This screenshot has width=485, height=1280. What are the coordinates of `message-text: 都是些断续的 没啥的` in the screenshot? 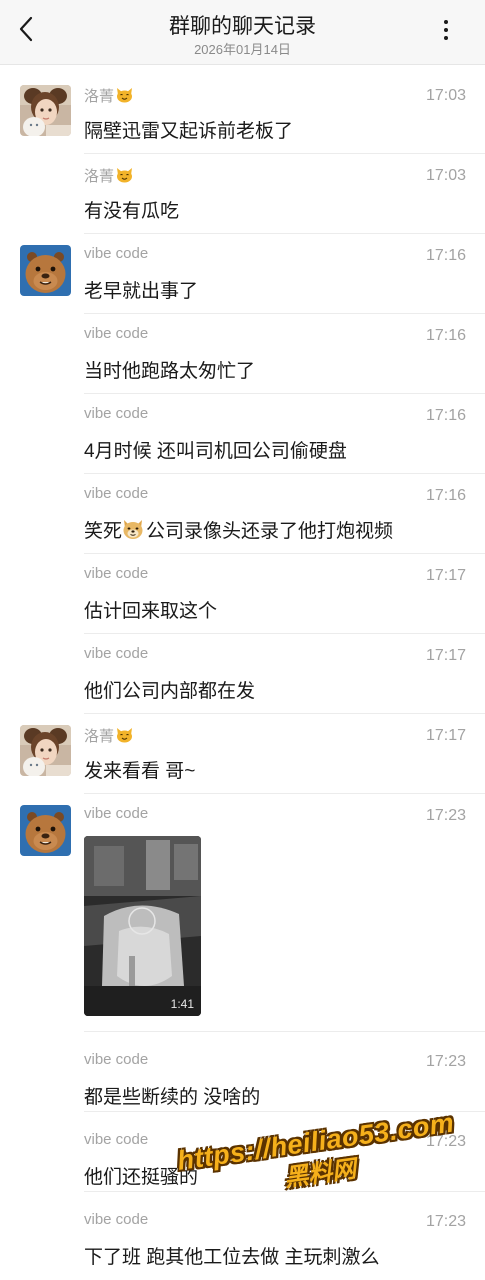 It's located at (172, 1097).